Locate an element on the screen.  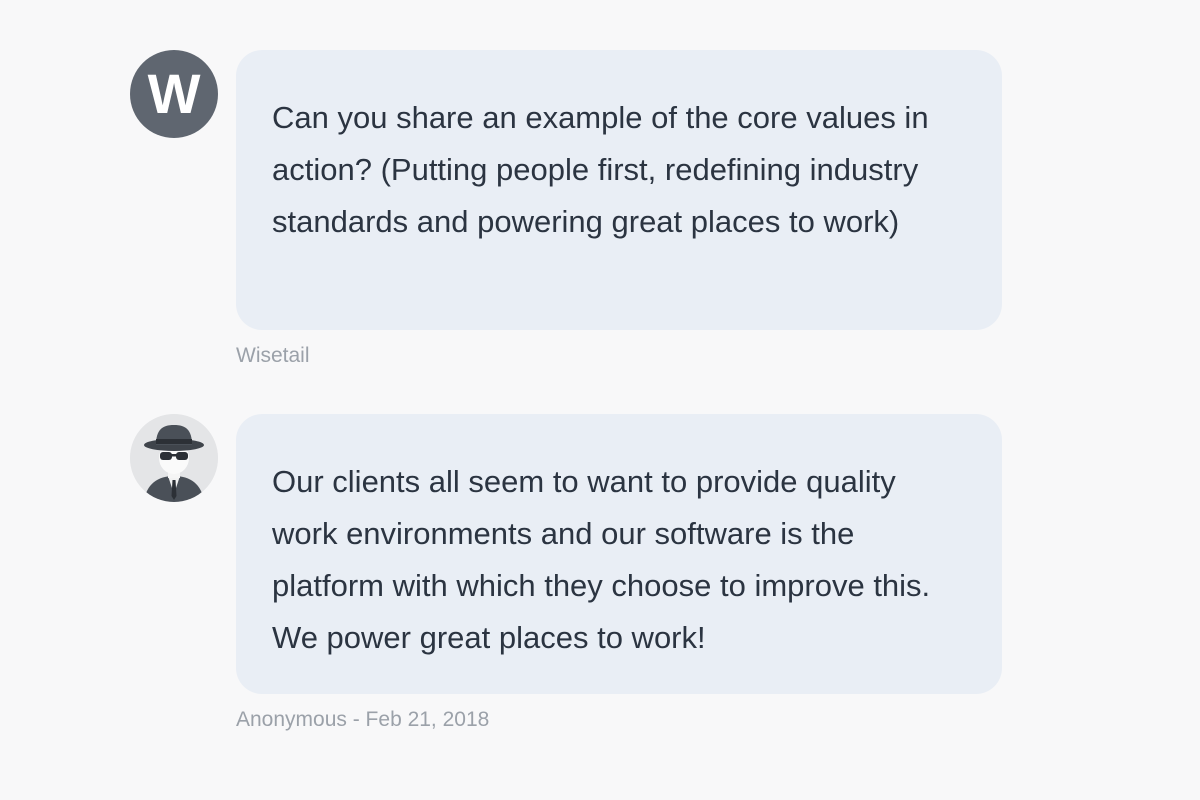
avatar-letter: W is located at coordinates (174, 93).